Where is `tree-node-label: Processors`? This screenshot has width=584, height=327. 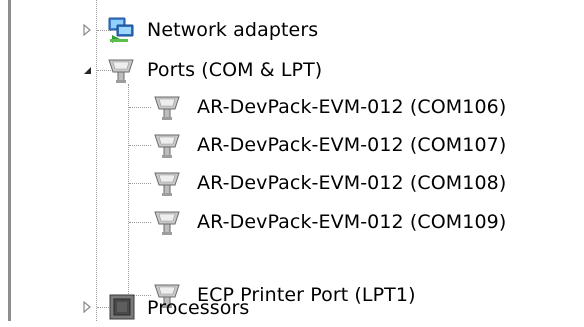
tree-node-label: Processors is located at coordinates (198, 308).